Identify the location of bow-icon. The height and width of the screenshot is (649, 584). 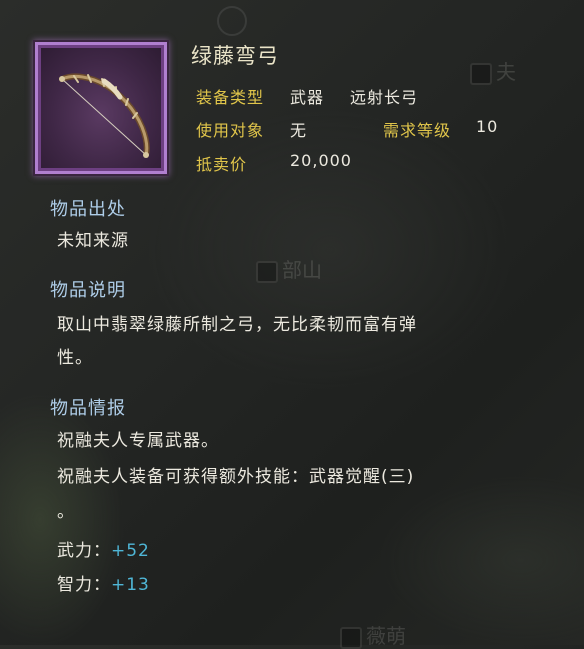
(104, 115).